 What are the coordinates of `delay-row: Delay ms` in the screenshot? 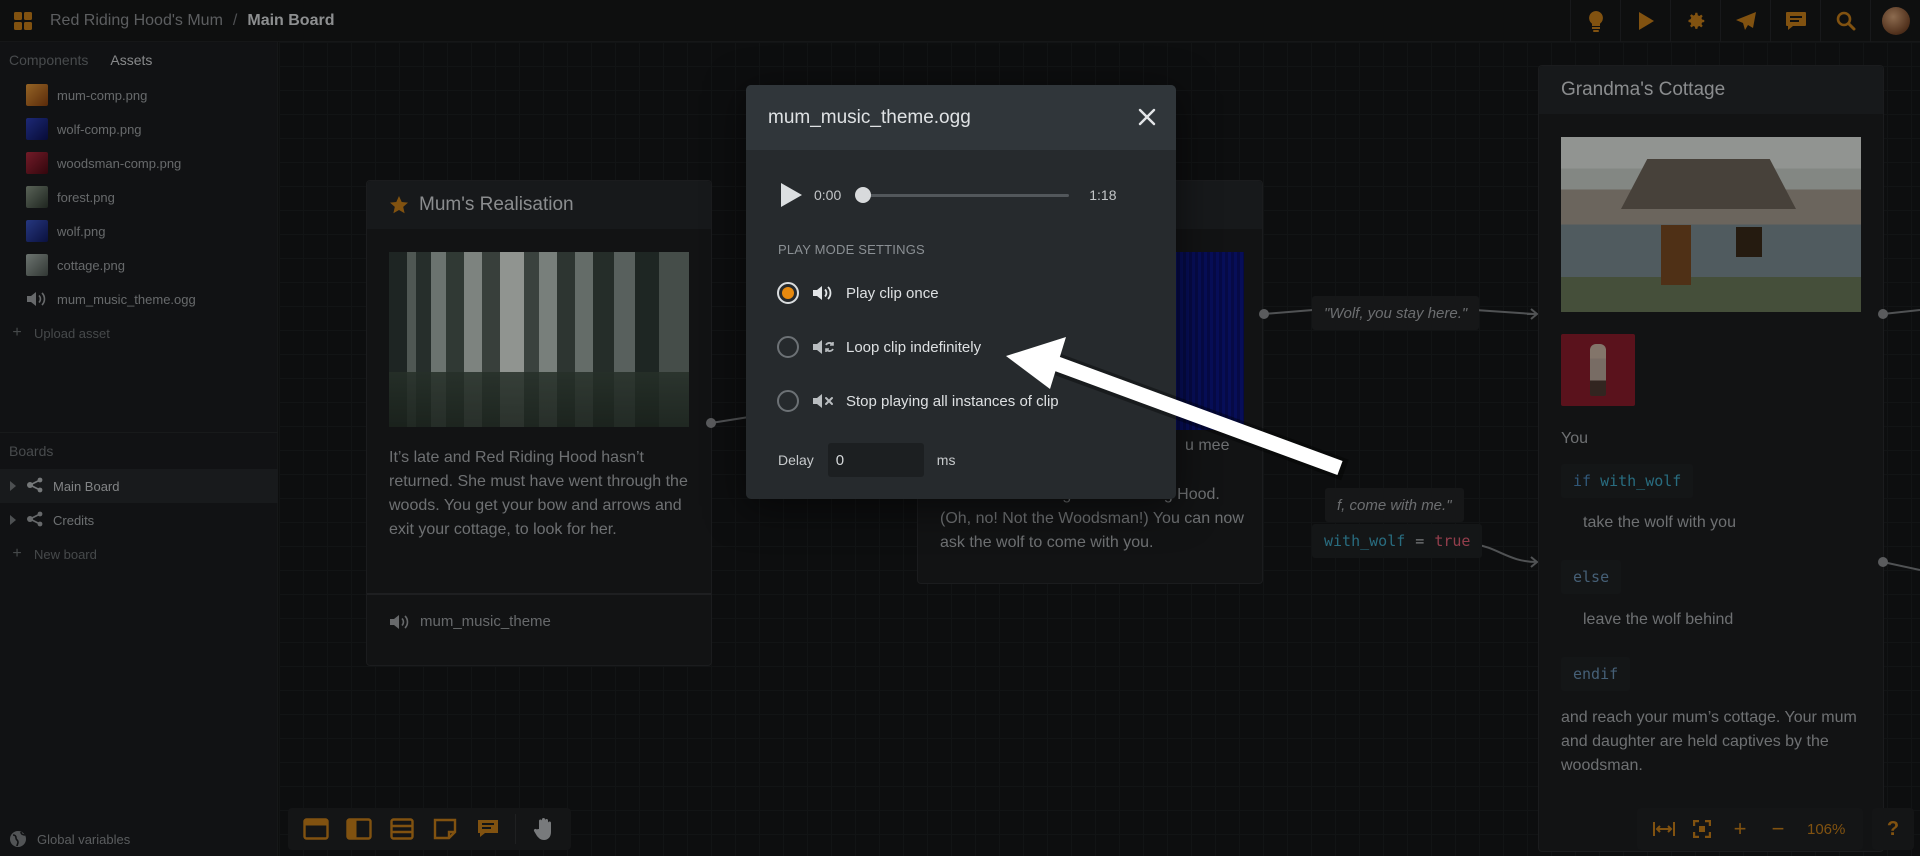 It's located at (866, 460).